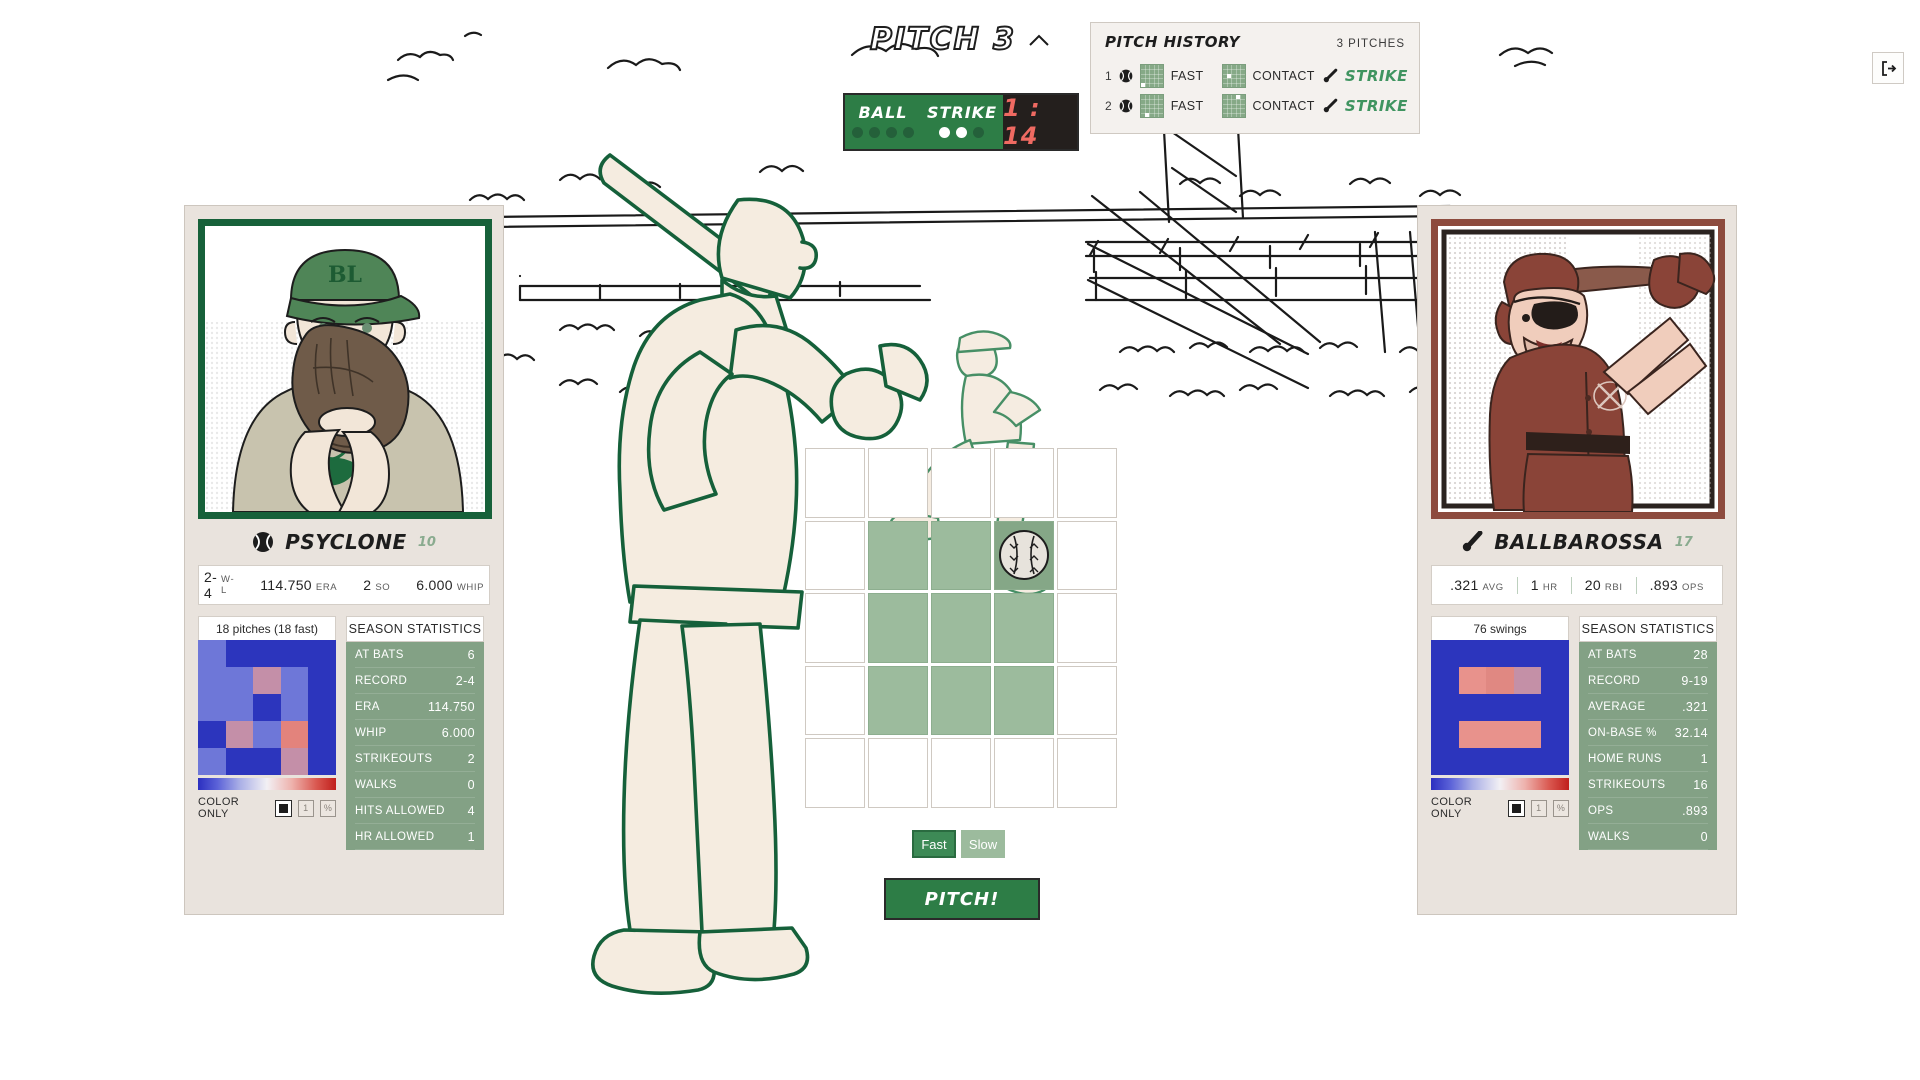 This screenshot has width=1920, height=1080. Describe the element at coordinates (228, 585) in the screenshot. I see `stat-key: W-L` at that location.